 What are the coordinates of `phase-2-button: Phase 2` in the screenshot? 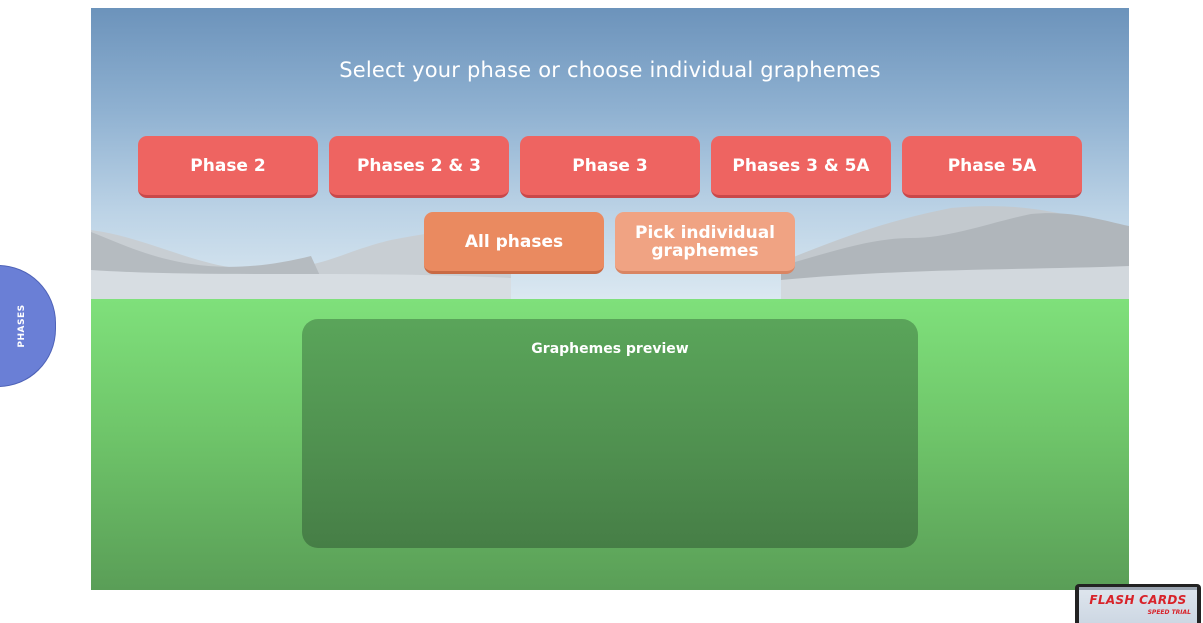 It's located at (228, 167).